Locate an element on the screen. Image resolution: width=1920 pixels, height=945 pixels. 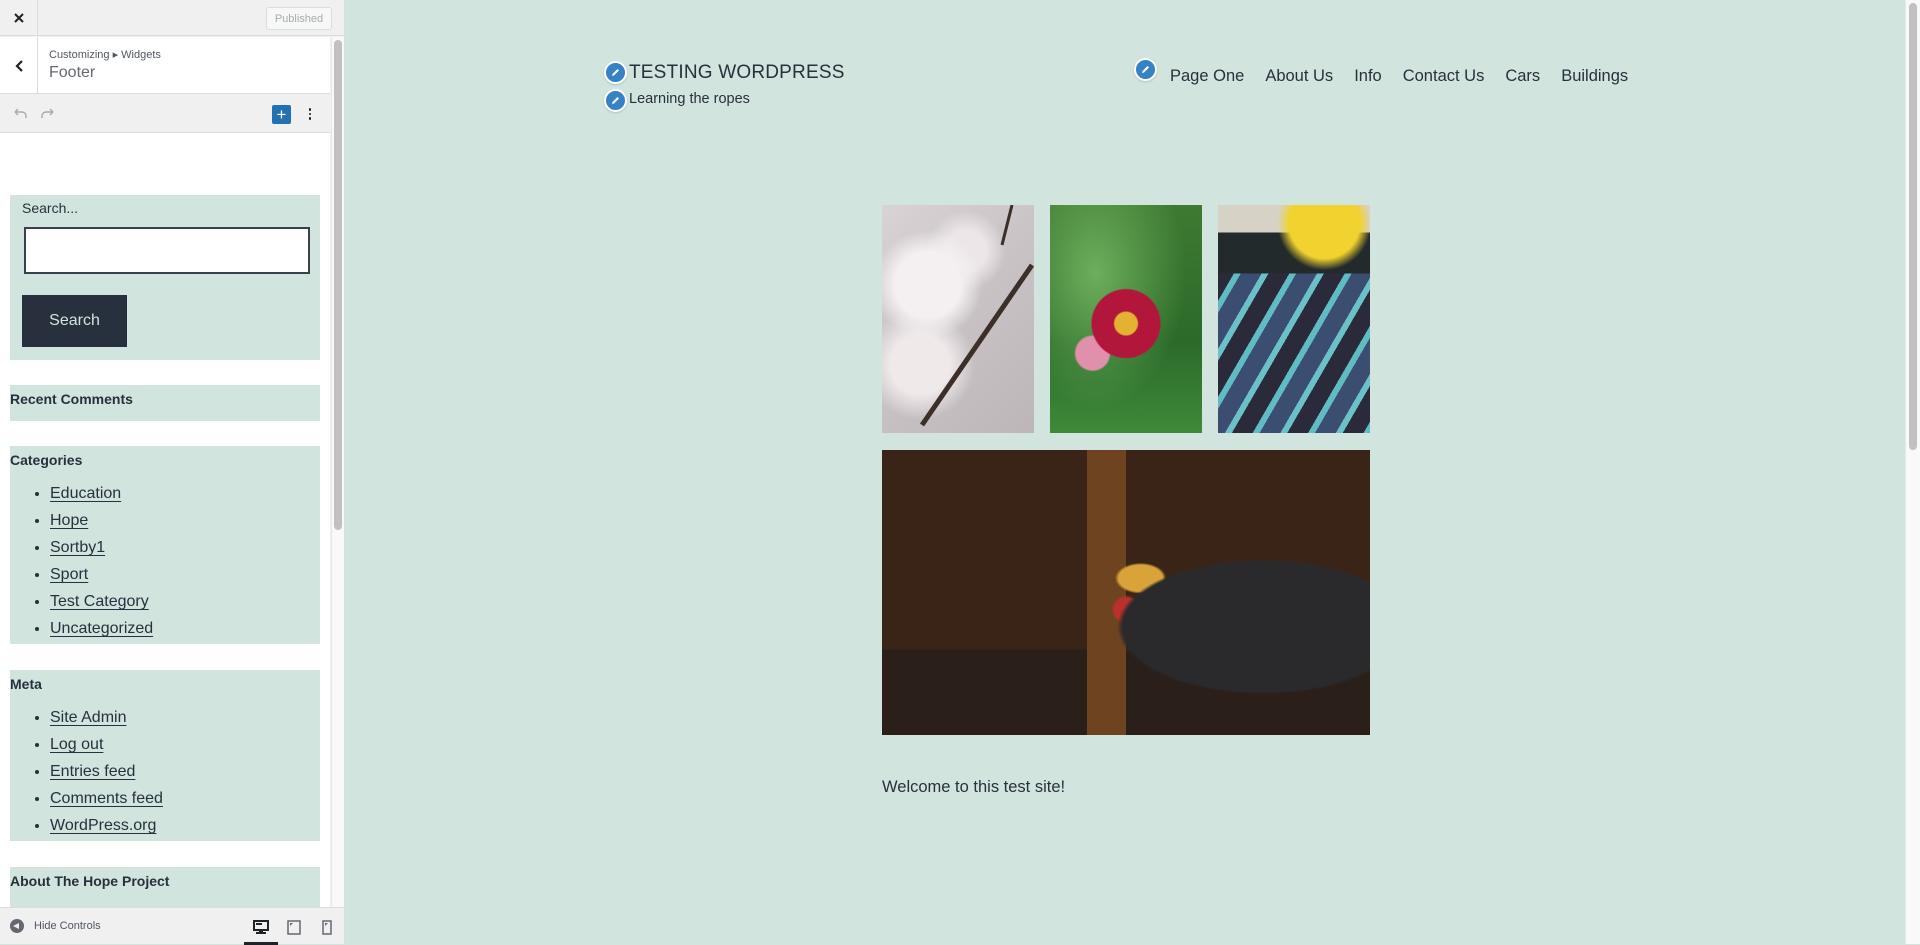
list-item: Sortby1 is located at coordinates (101, 547).